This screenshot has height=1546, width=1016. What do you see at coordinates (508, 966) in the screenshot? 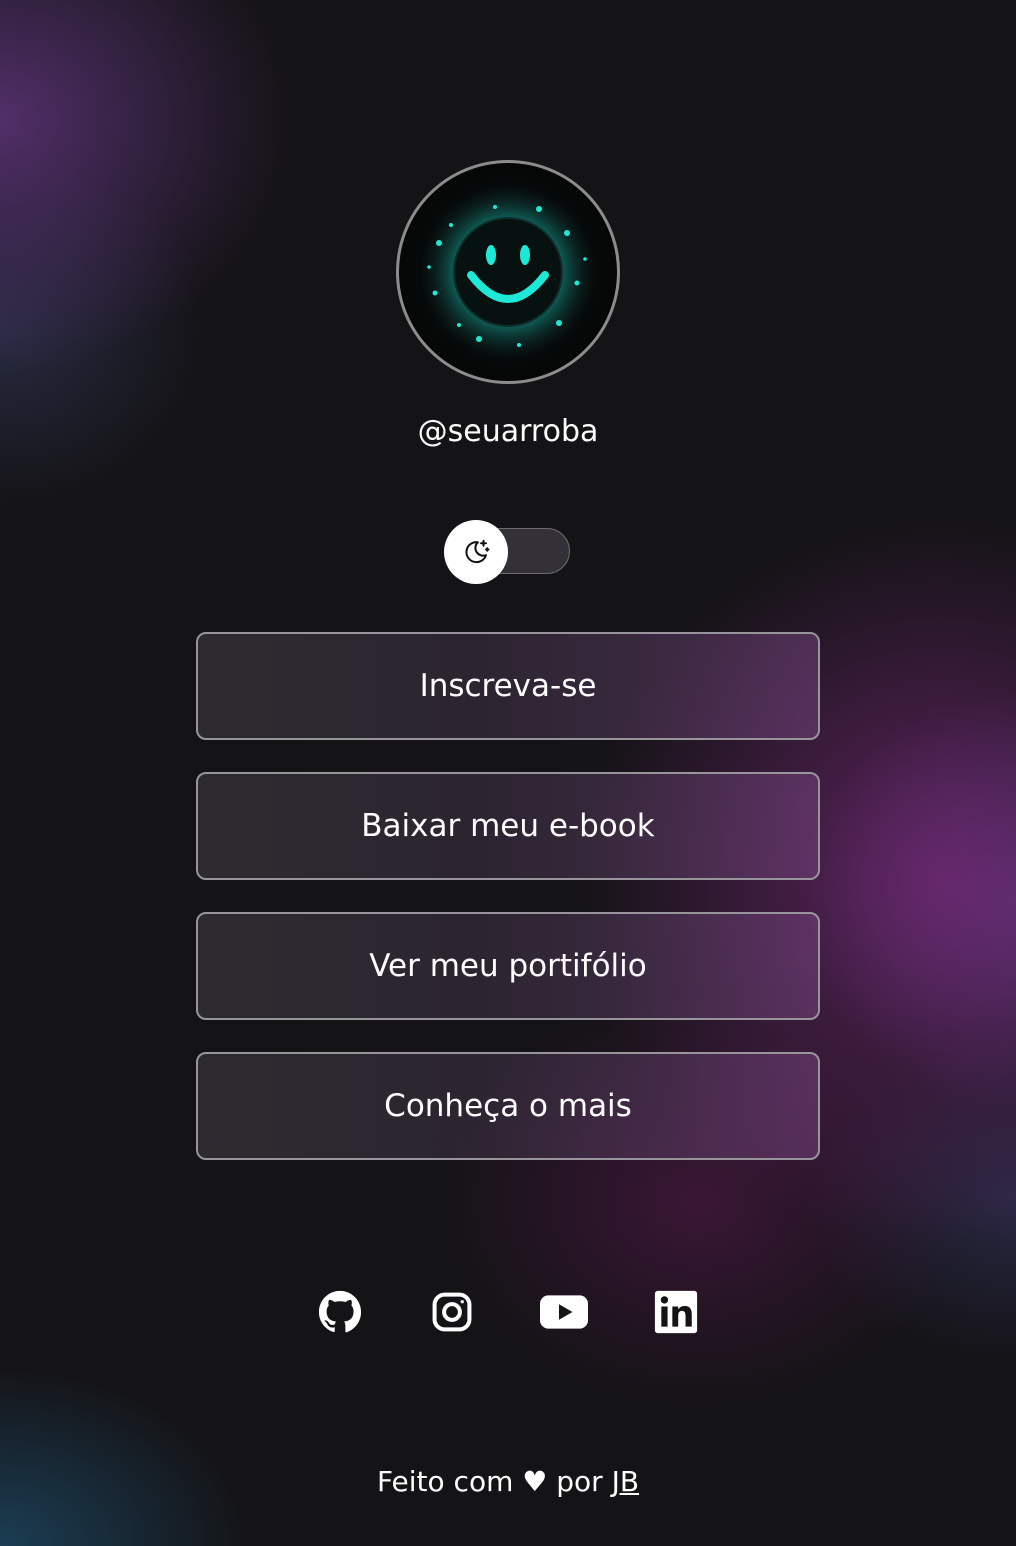
I see `link-button-portfolio: Ver meu portifólio` at bounding box center [508, 966].